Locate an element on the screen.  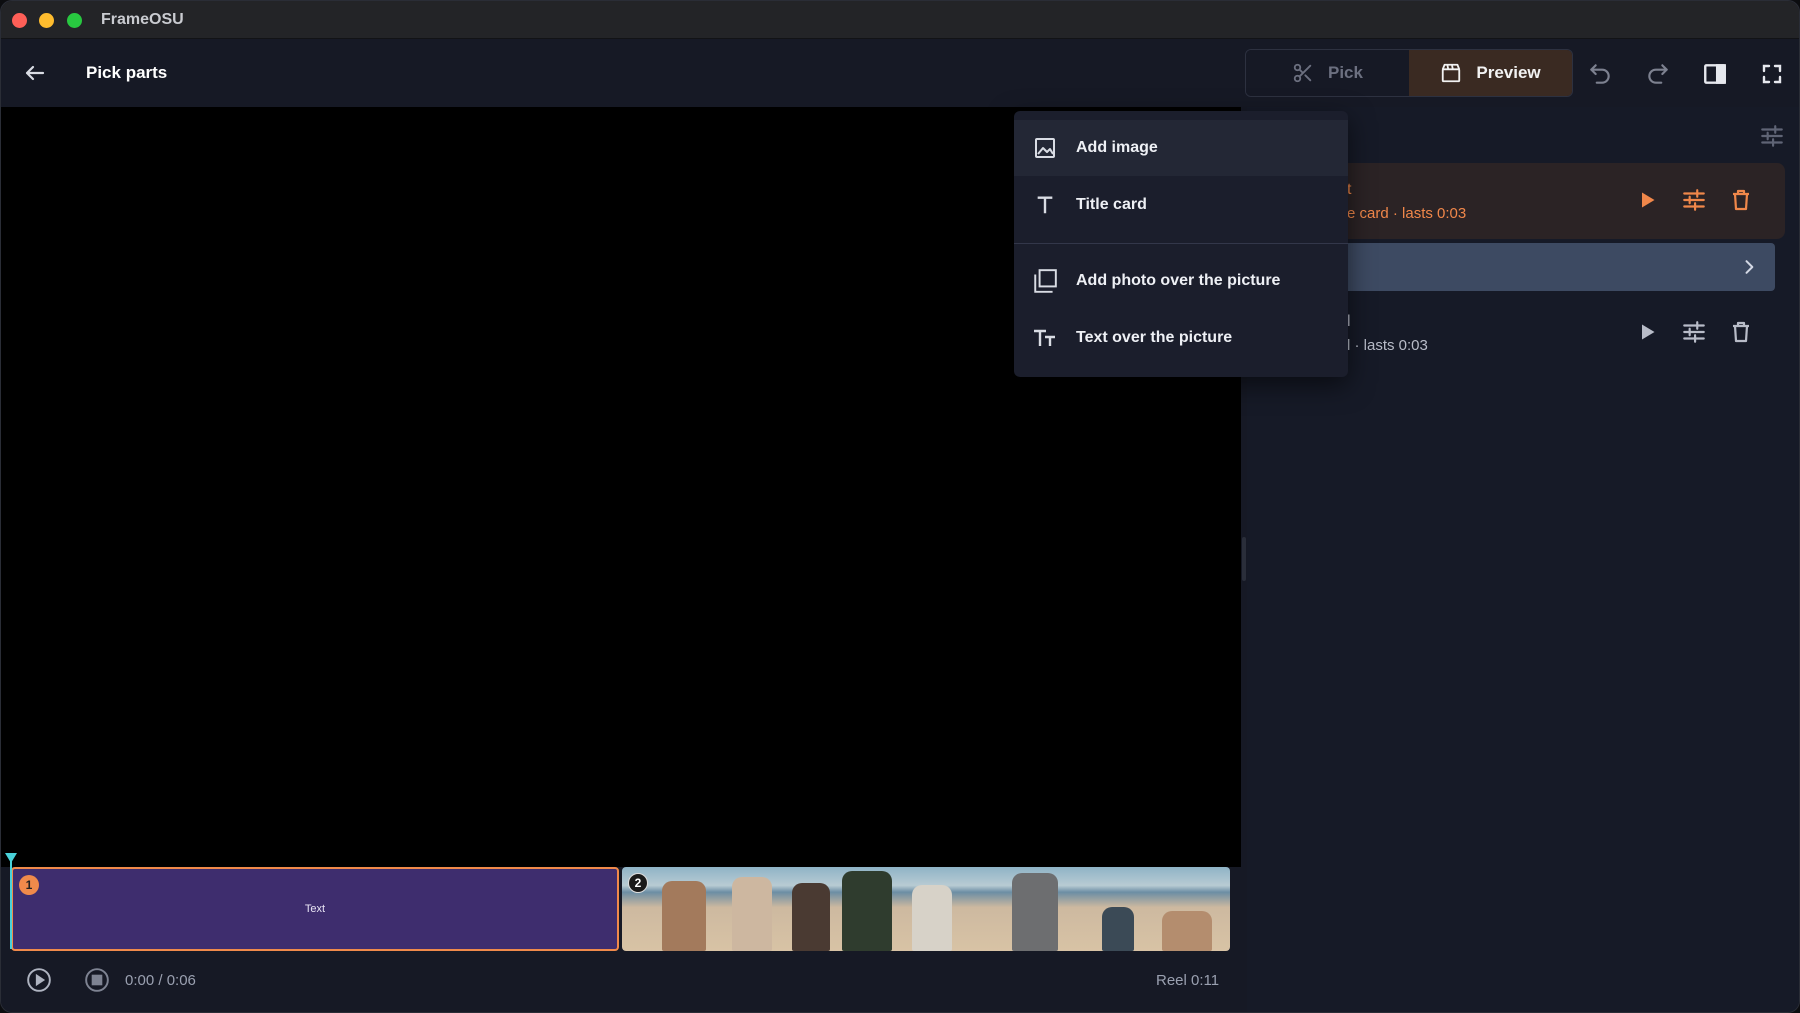
undo-icon is located at coordinates (1600, 74).